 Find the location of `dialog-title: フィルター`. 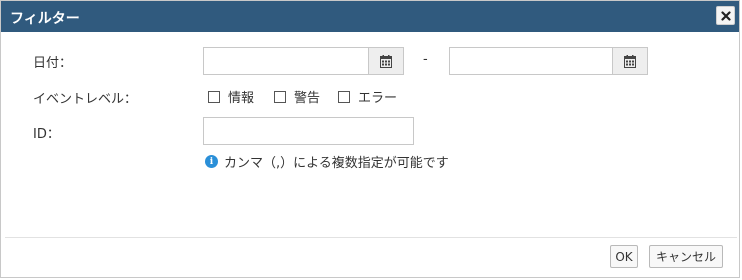

dialog-title: フィルター is located at coordinates (45, 19).